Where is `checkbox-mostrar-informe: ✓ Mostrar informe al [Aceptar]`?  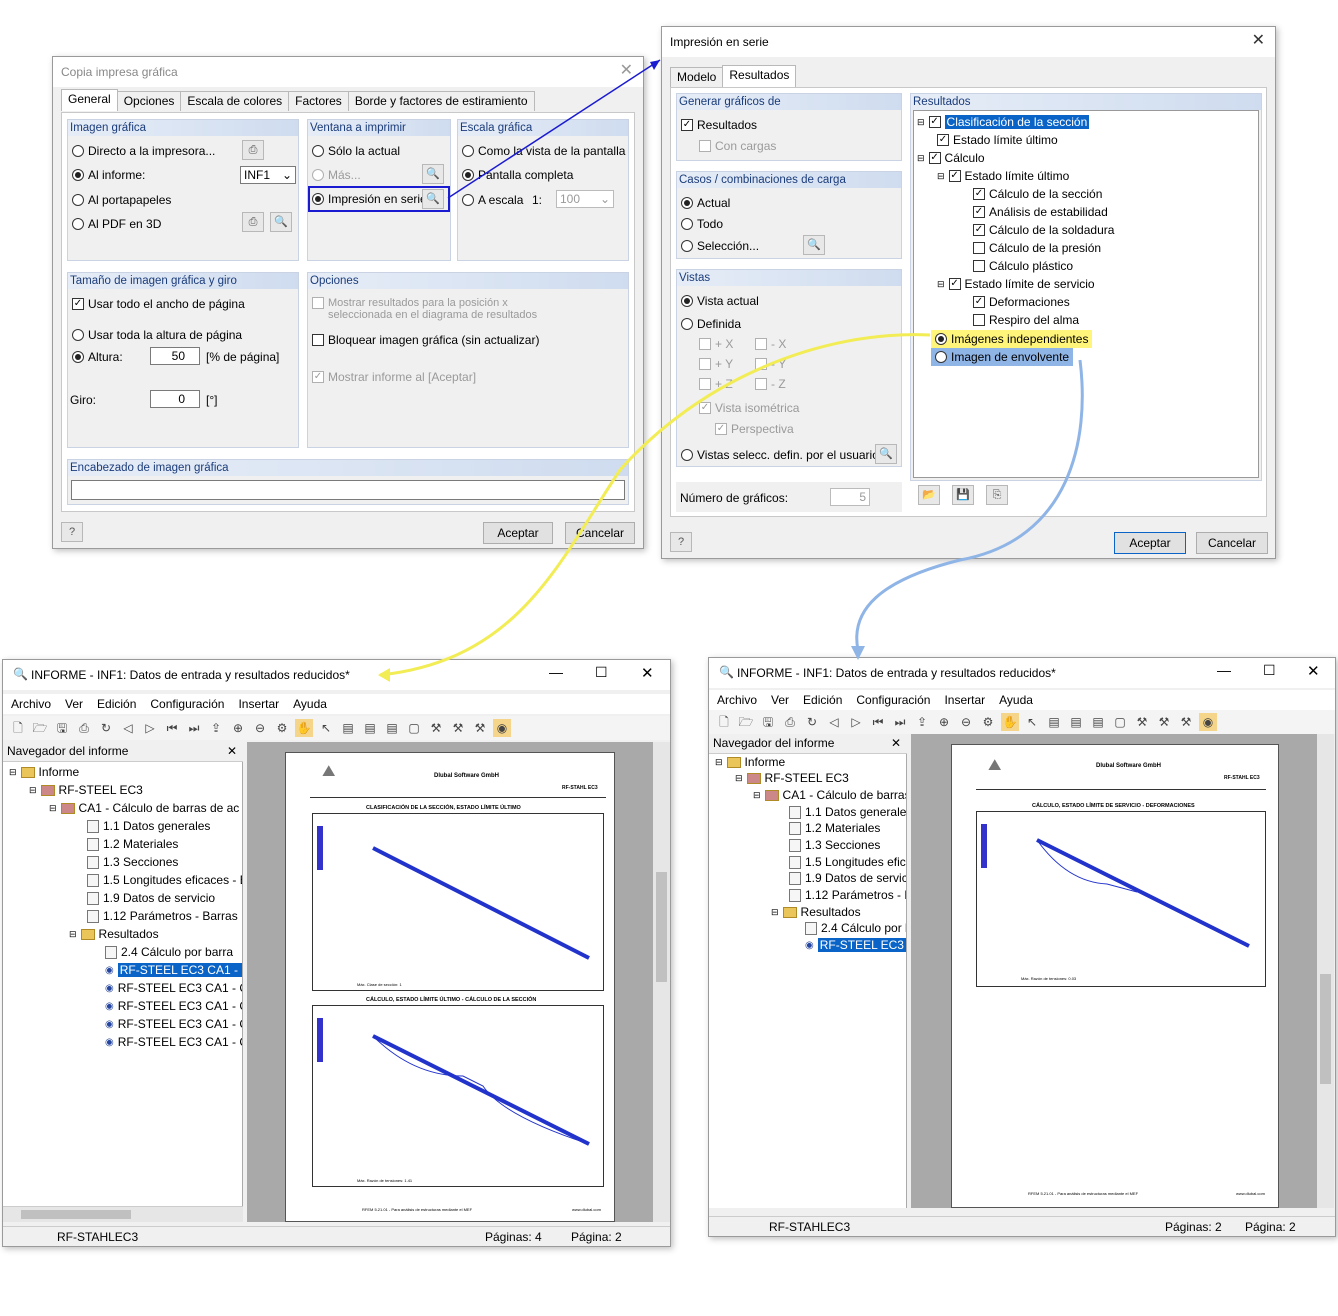
checkbox-mostrar-informe: ✓ Mostrar informe al [Aceptar] is located at coordinates (394, 377).